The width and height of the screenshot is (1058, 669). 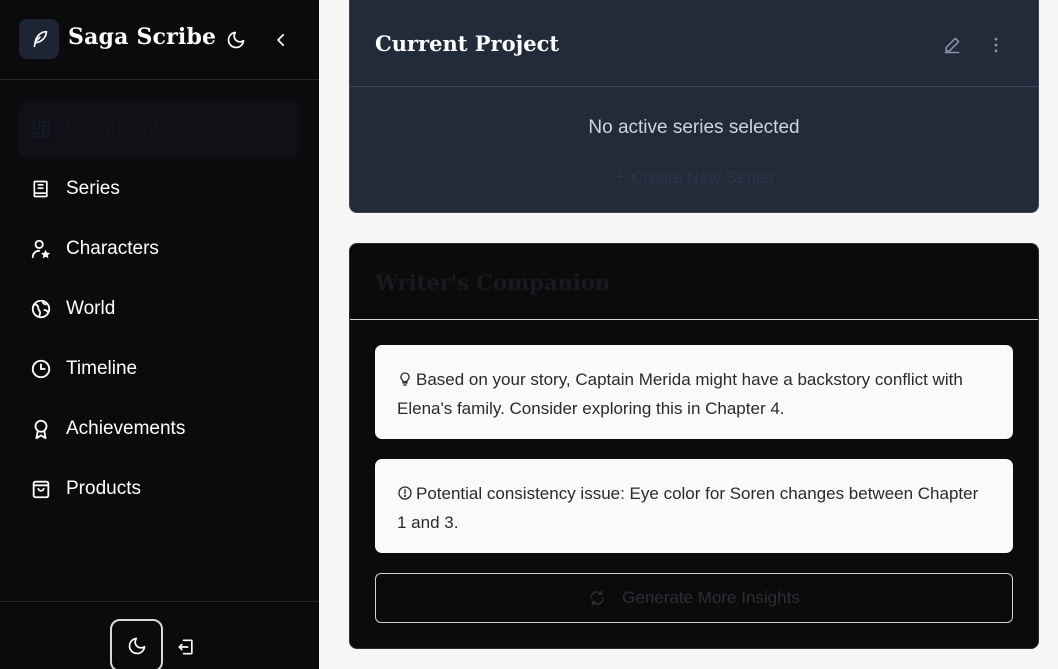 I want to click on book-icon, so click(x=41, y=189).